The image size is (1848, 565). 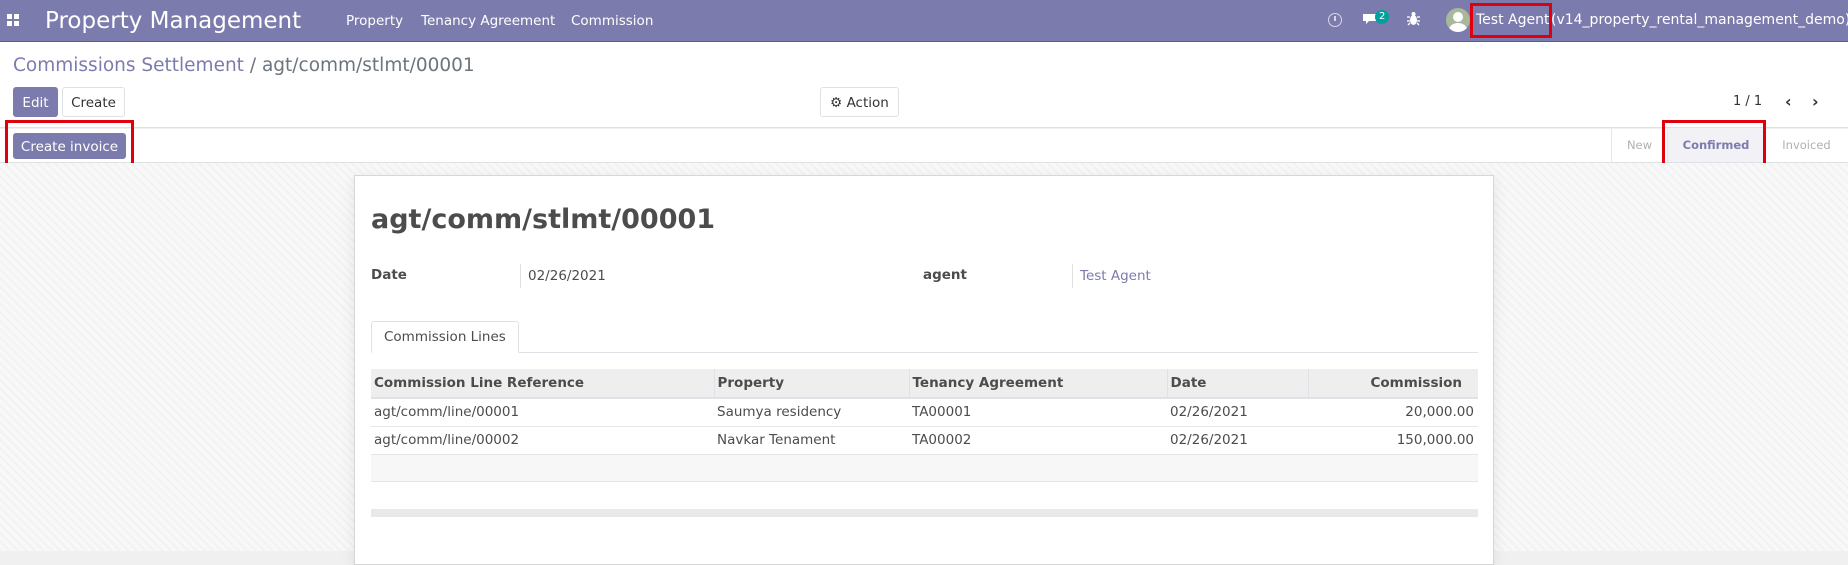 What do you see at coordinates (1788, 101) in the screenshot?
I see `pager-previous-icon: ‹` at bounding box center [1788, 101].